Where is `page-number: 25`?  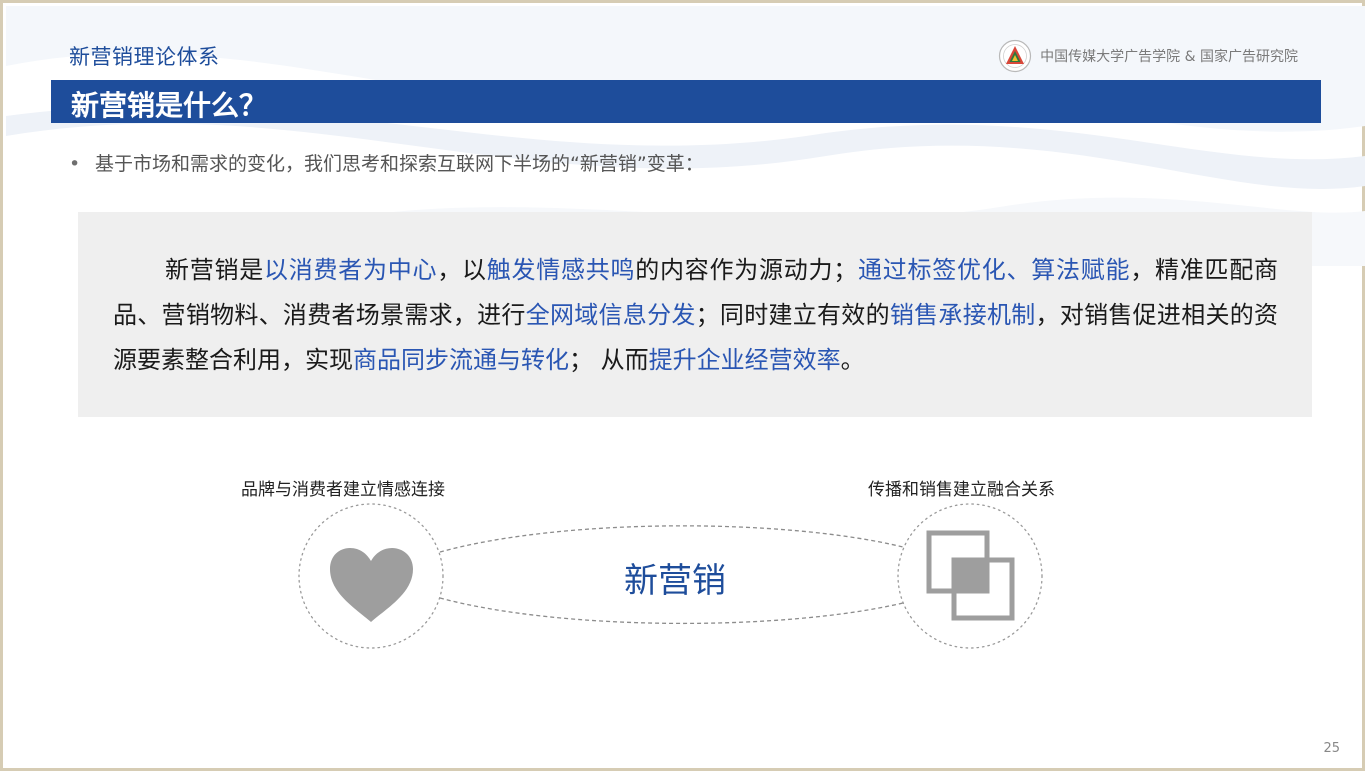
page-number: 25 is located at coordinates (1331, 748).